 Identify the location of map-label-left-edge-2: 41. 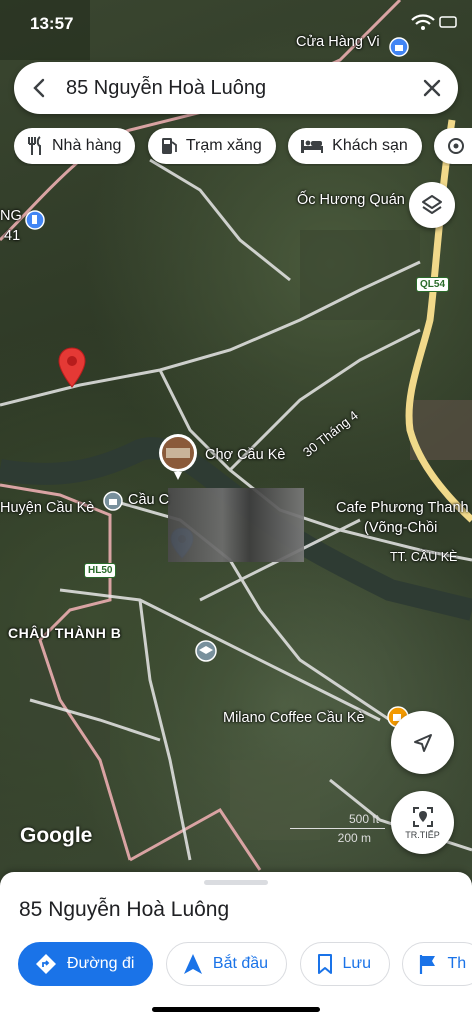
(12, 236).